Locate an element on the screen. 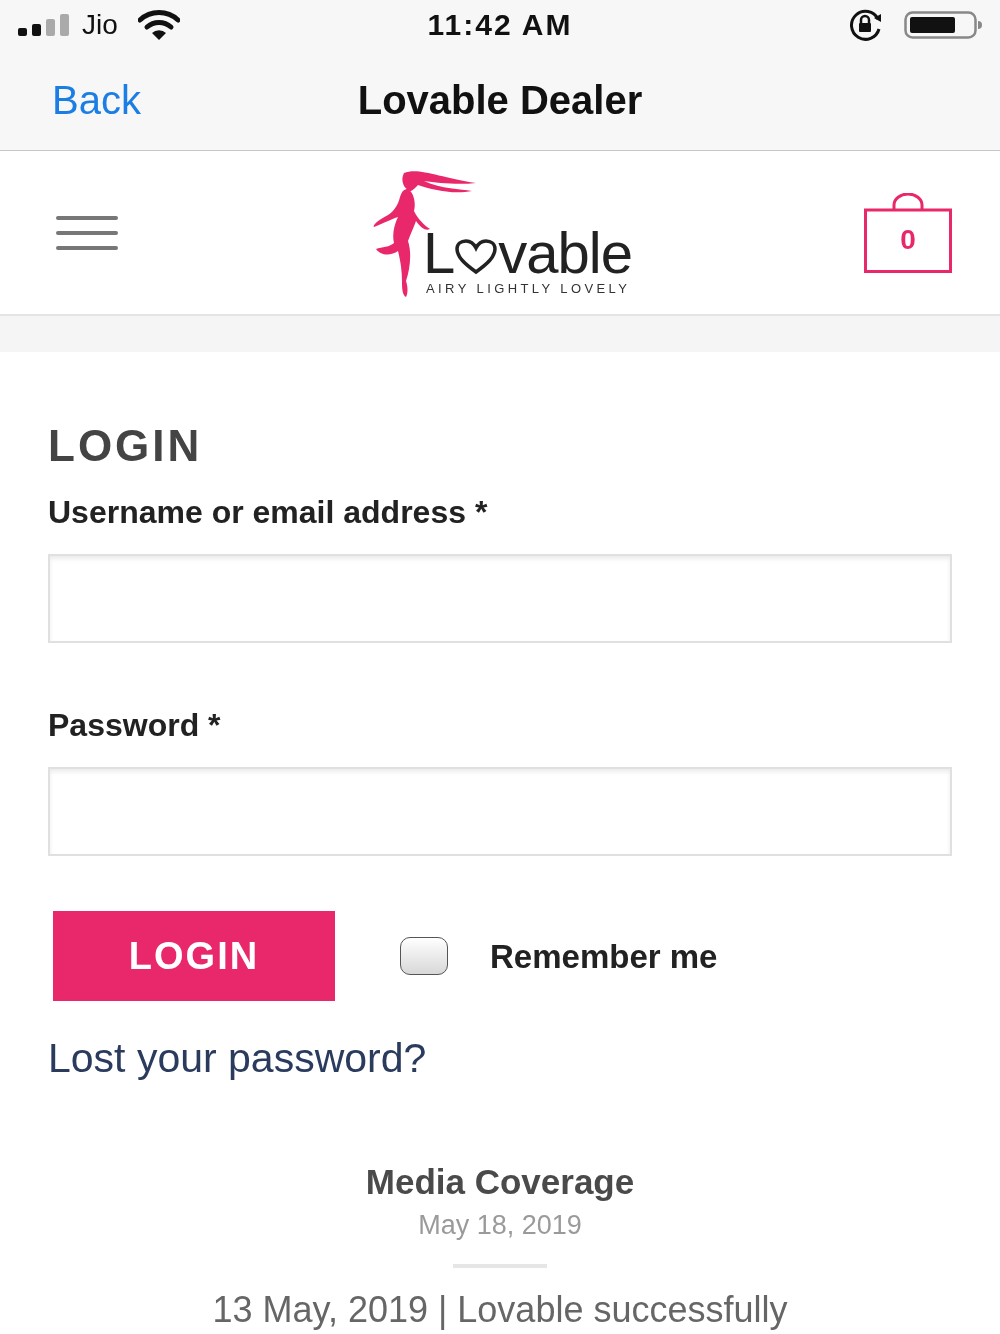 This screenshot has height=1334, width=1000. field-label: Password * is located at coordinates (134, 725).